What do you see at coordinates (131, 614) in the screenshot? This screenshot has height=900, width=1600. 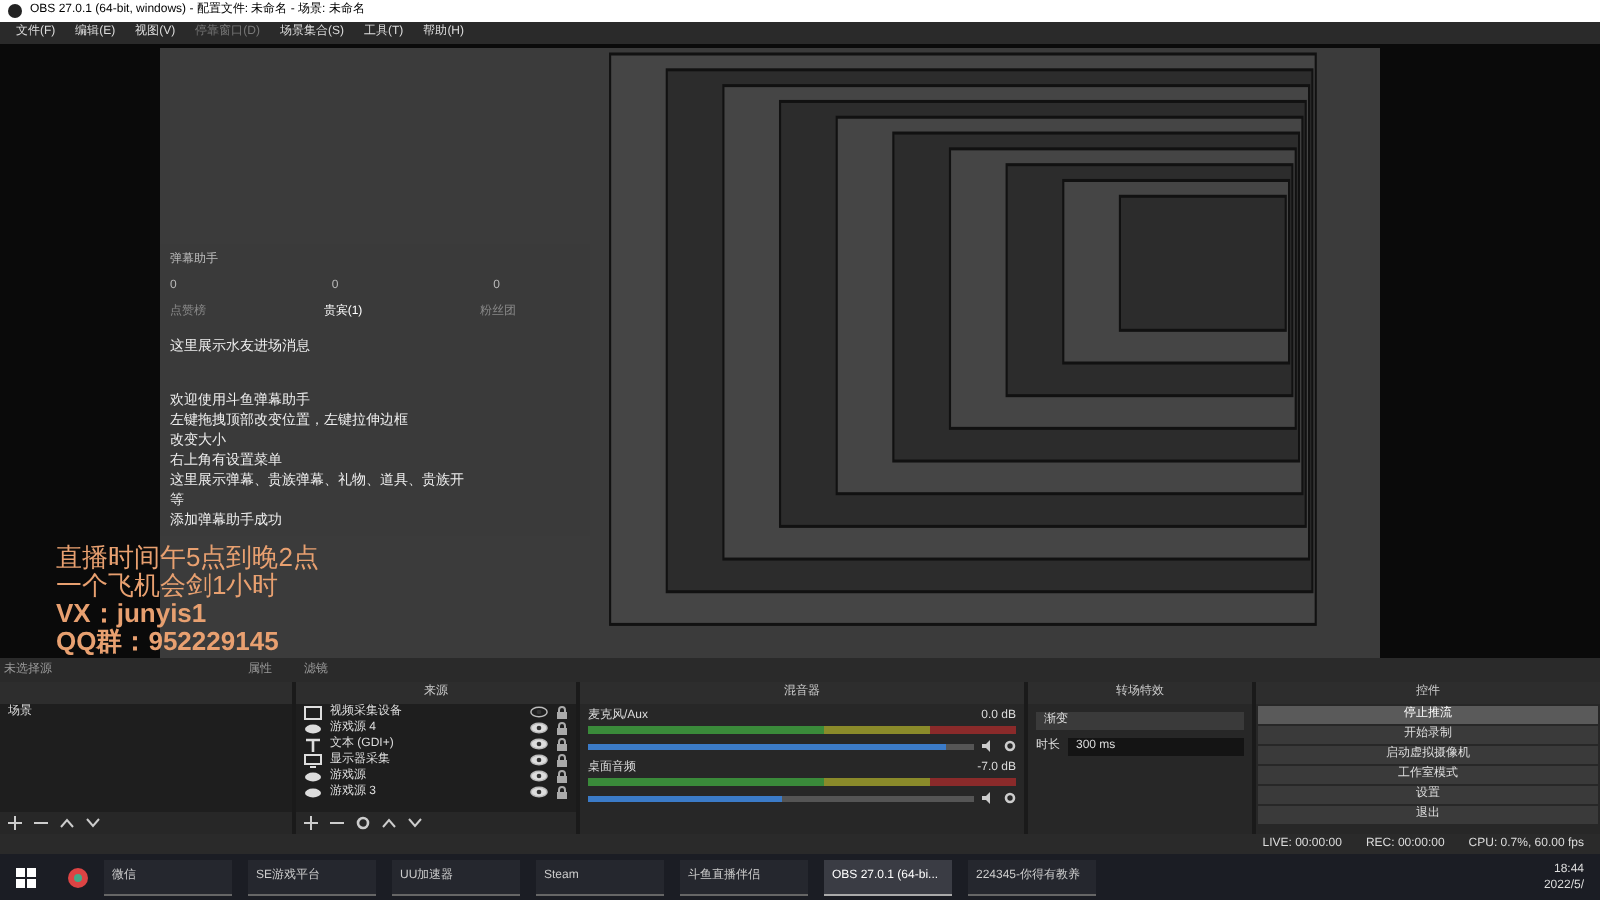 I see `overlay-text: VX：junyis1` at bounding box center [131, 614].